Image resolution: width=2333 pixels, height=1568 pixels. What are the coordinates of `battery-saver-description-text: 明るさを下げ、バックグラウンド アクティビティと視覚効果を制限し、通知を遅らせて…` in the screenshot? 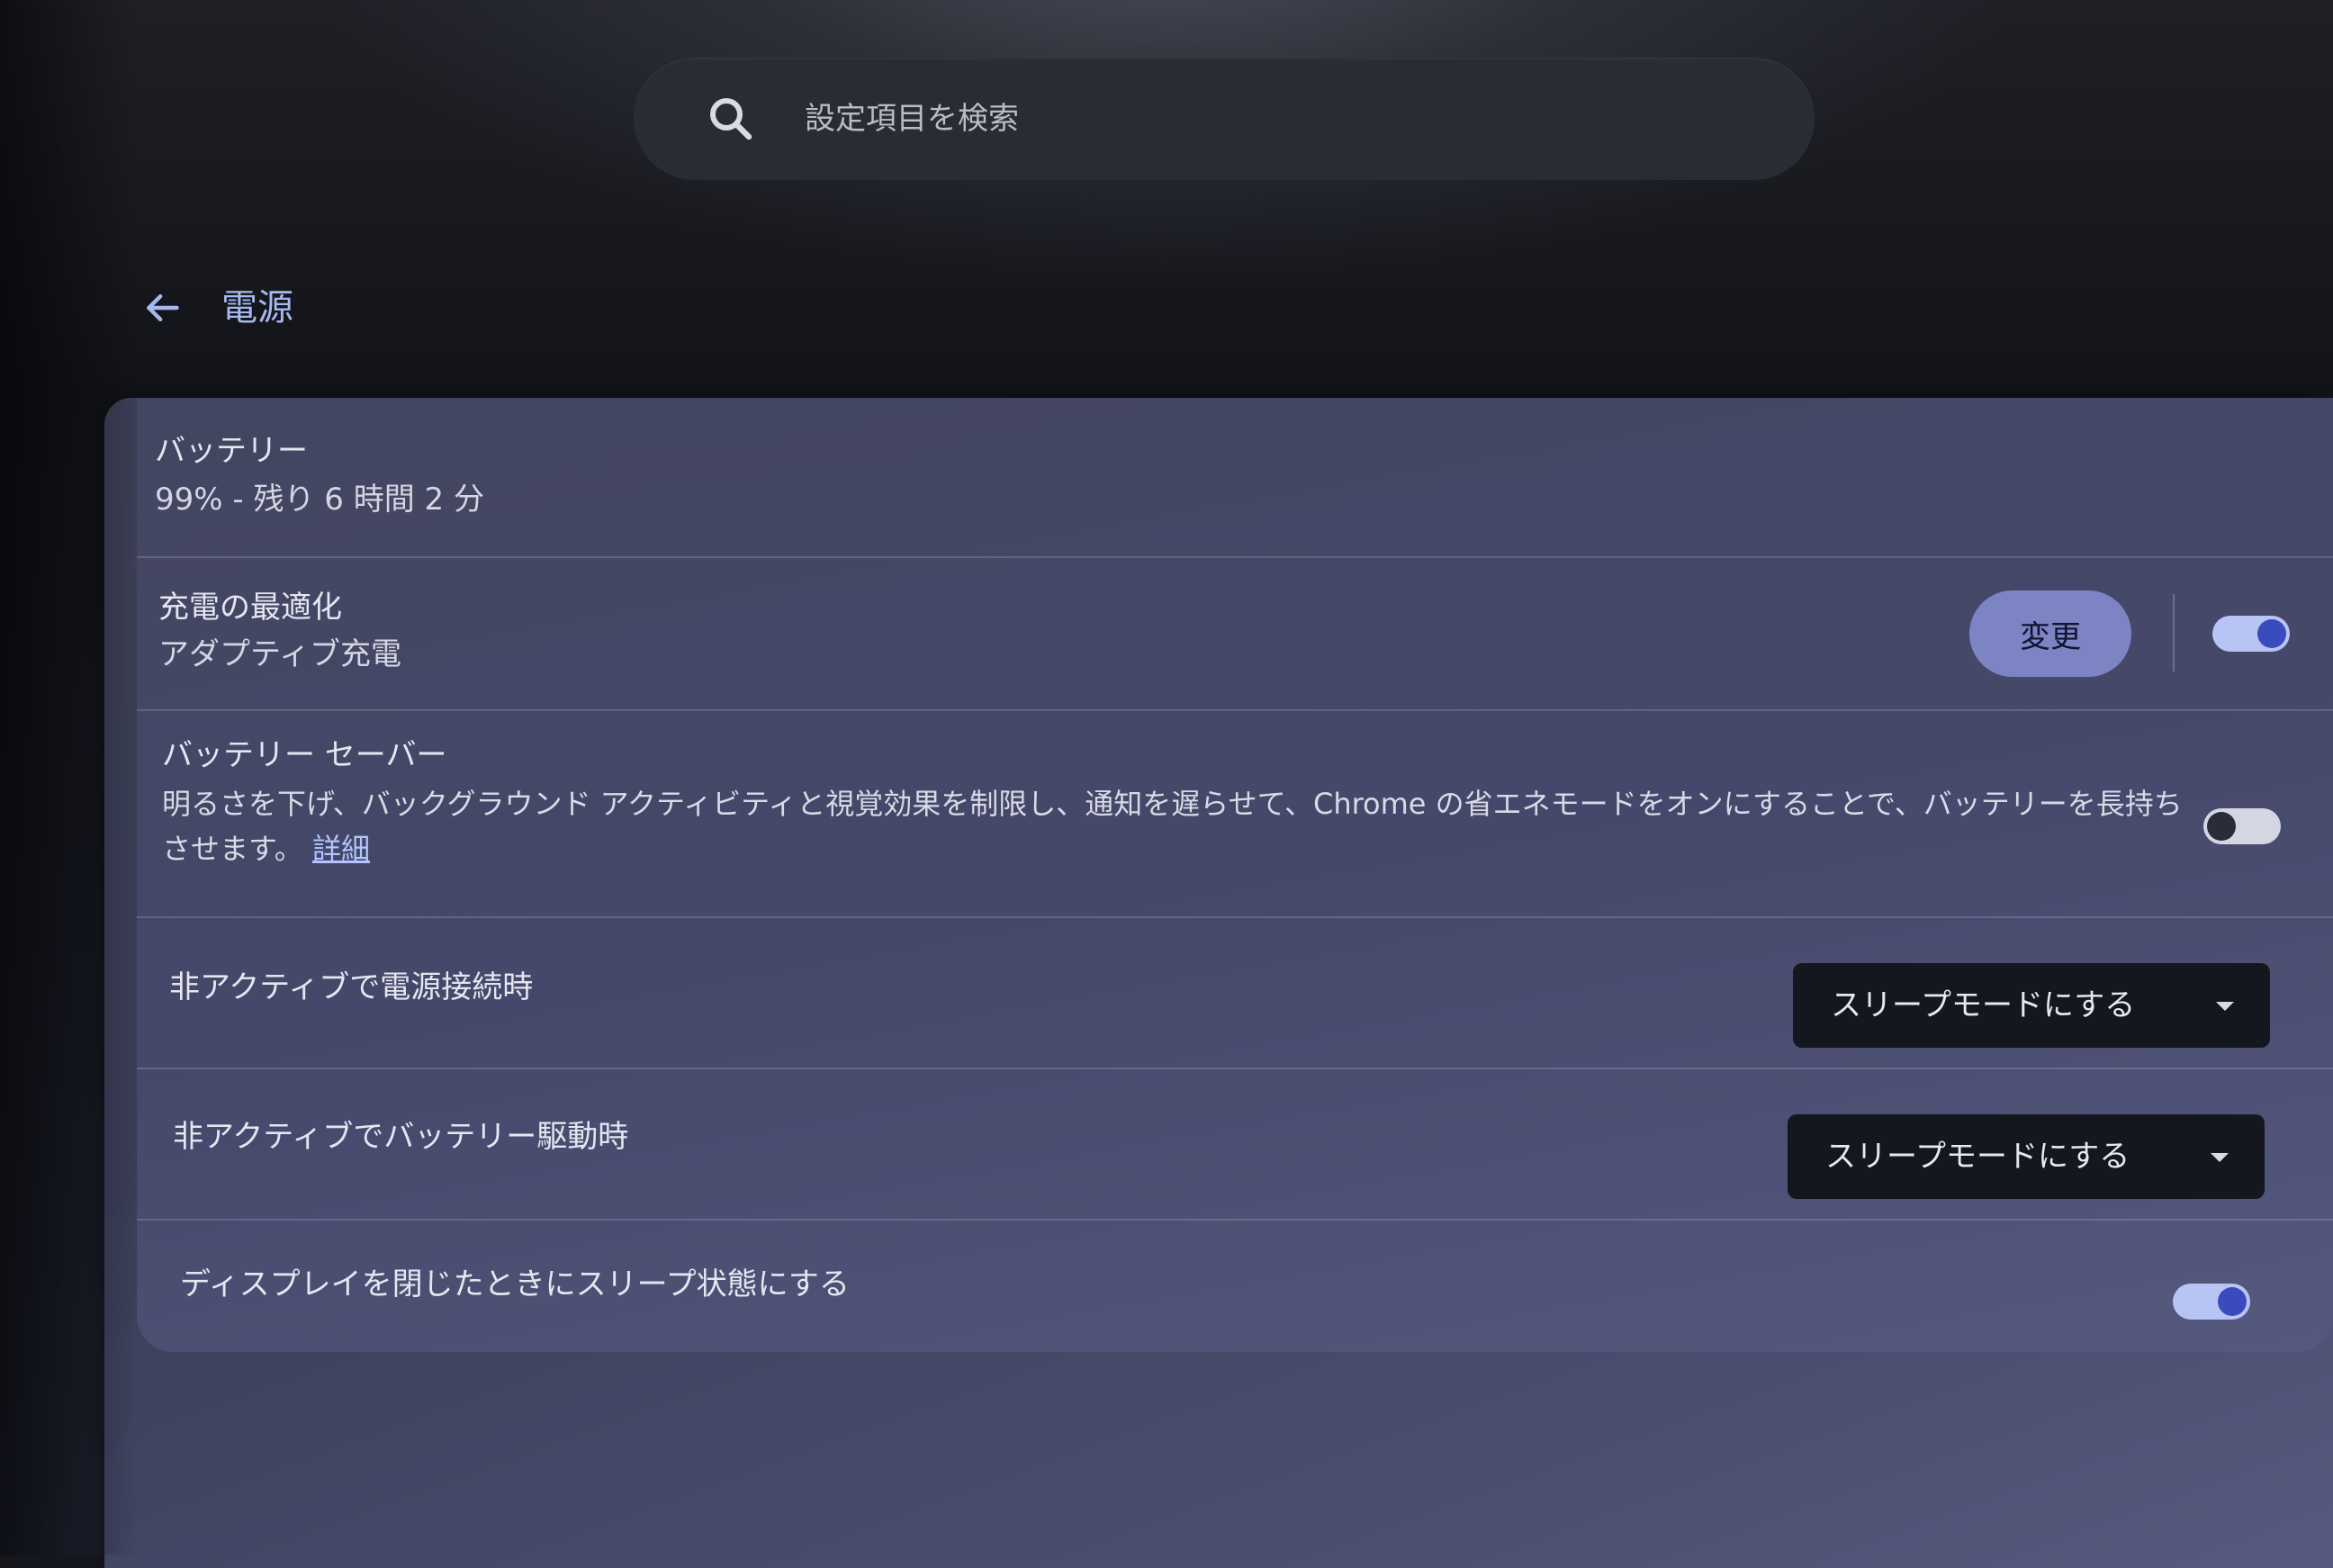 It's located at (1172, 827).